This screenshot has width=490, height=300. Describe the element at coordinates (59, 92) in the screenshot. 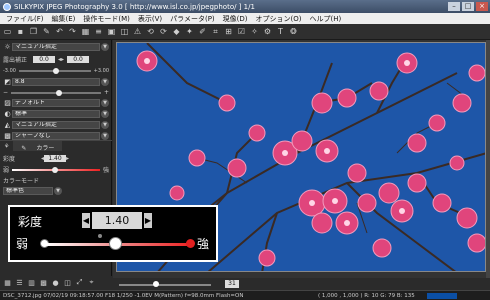

I see `tone-knob` at that location.